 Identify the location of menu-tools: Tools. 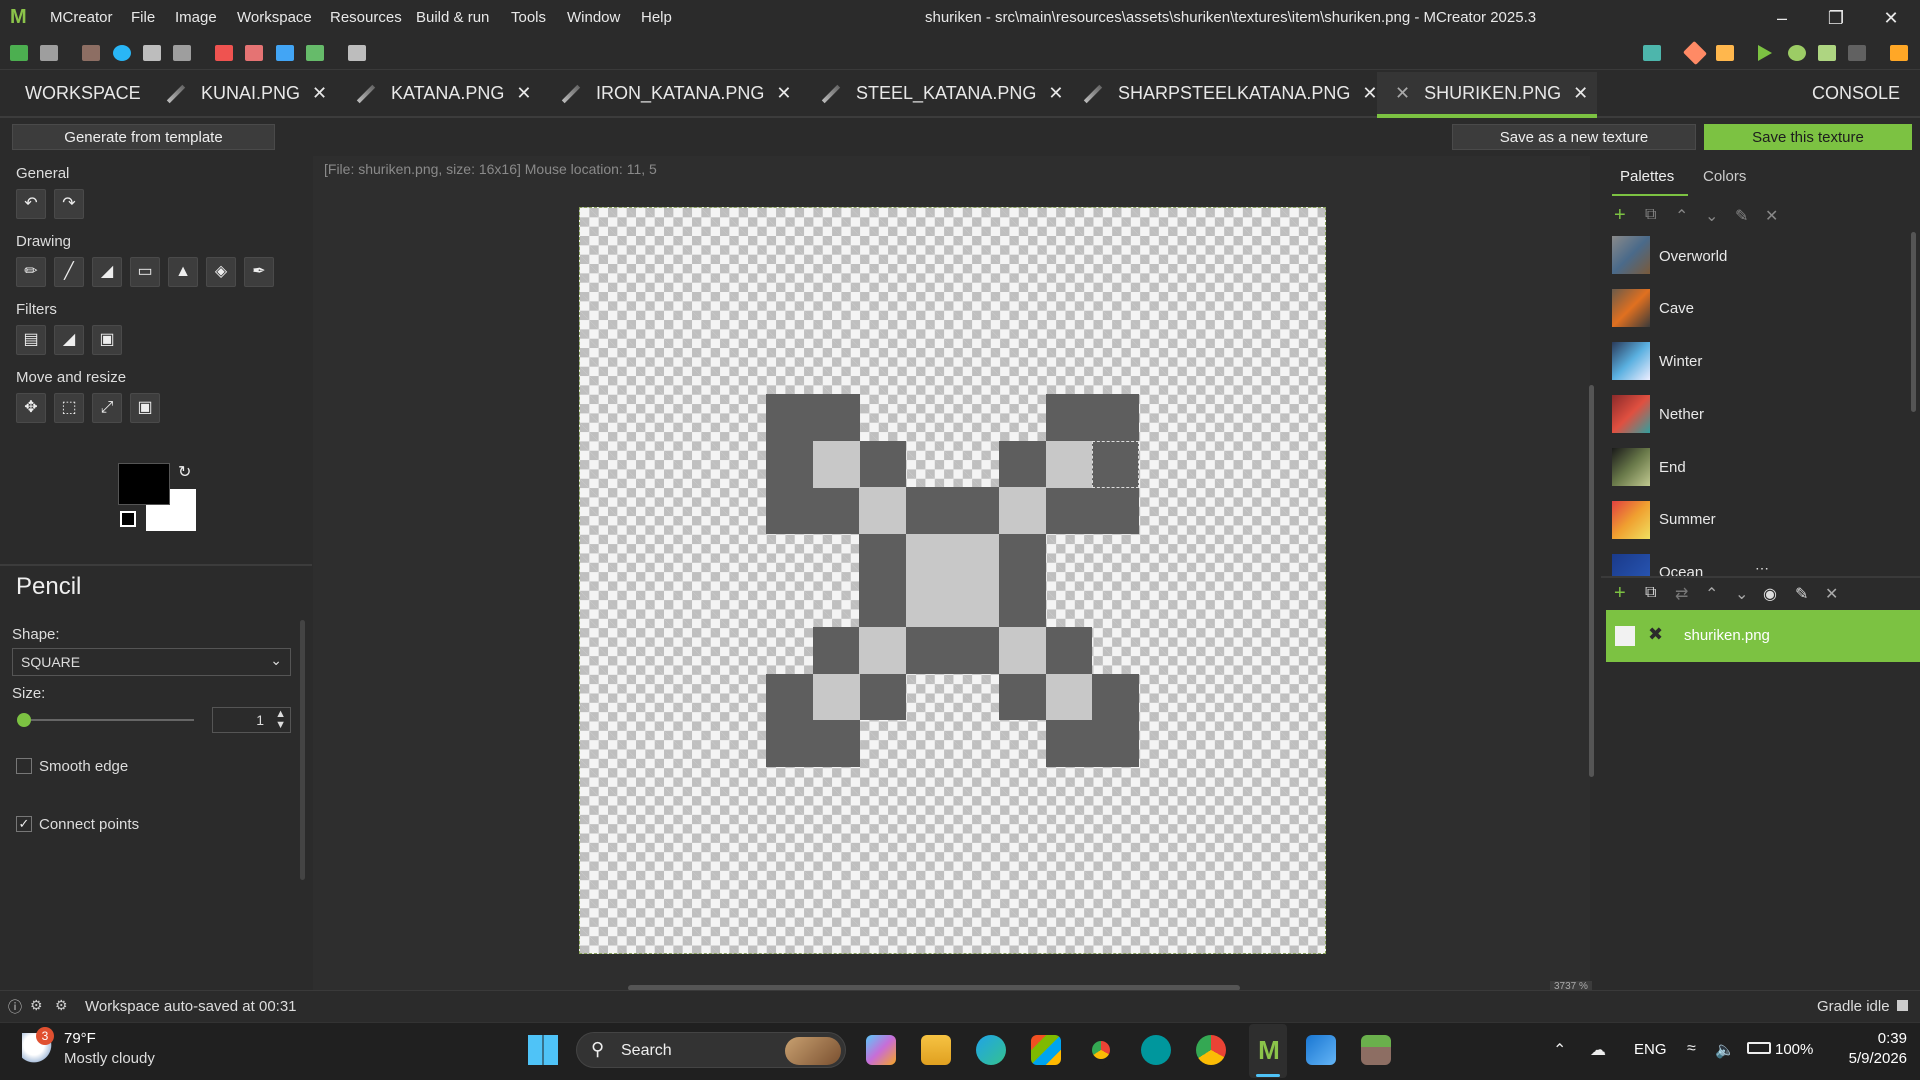
(528, 17).